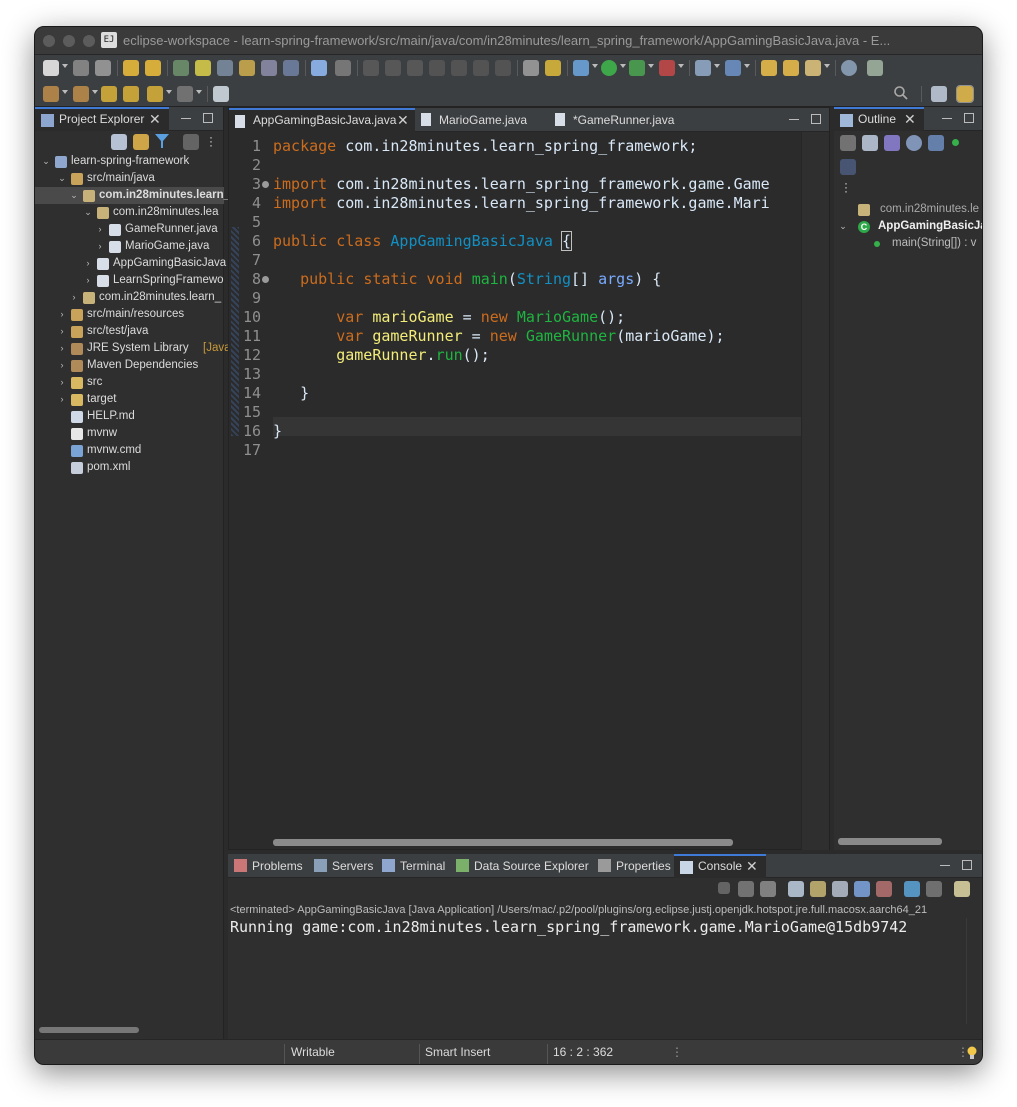 This screenshot has width=1017, height=1107. Describe the element at coordinates (581, 68) in the screenshot. I see `debug-icon` at that location.